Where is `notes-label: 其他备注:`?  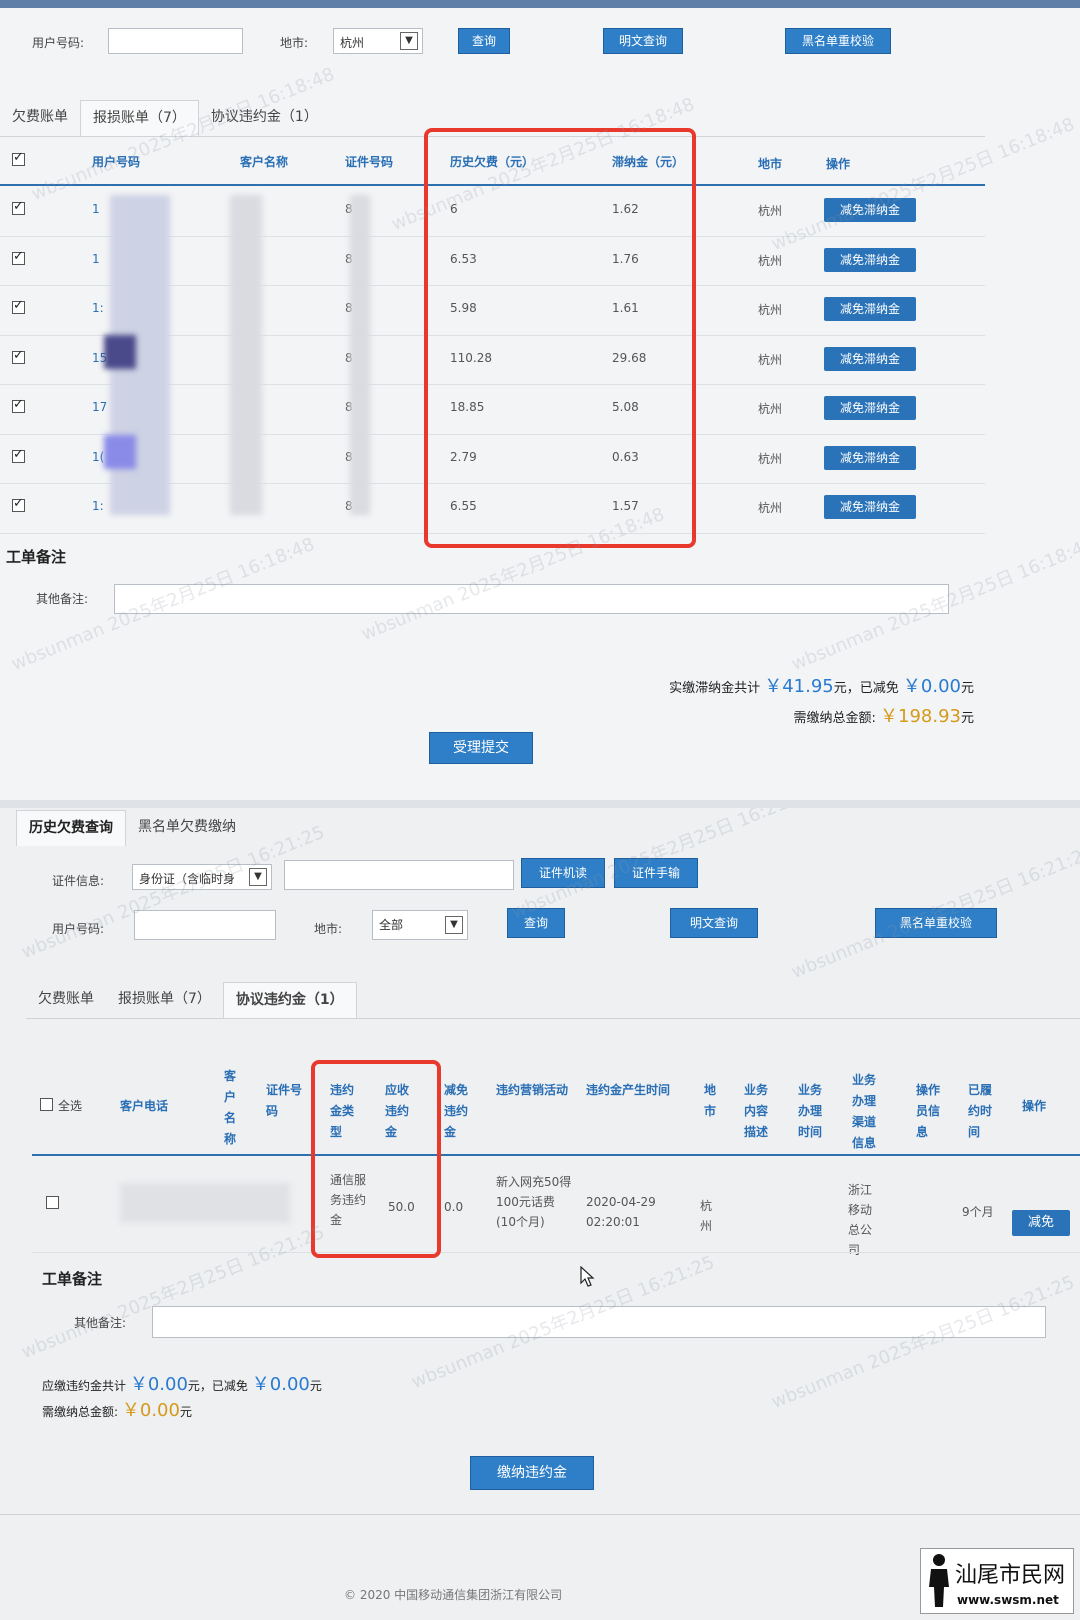 notes-label: 其他备注: is located at coordinates (62, 599).